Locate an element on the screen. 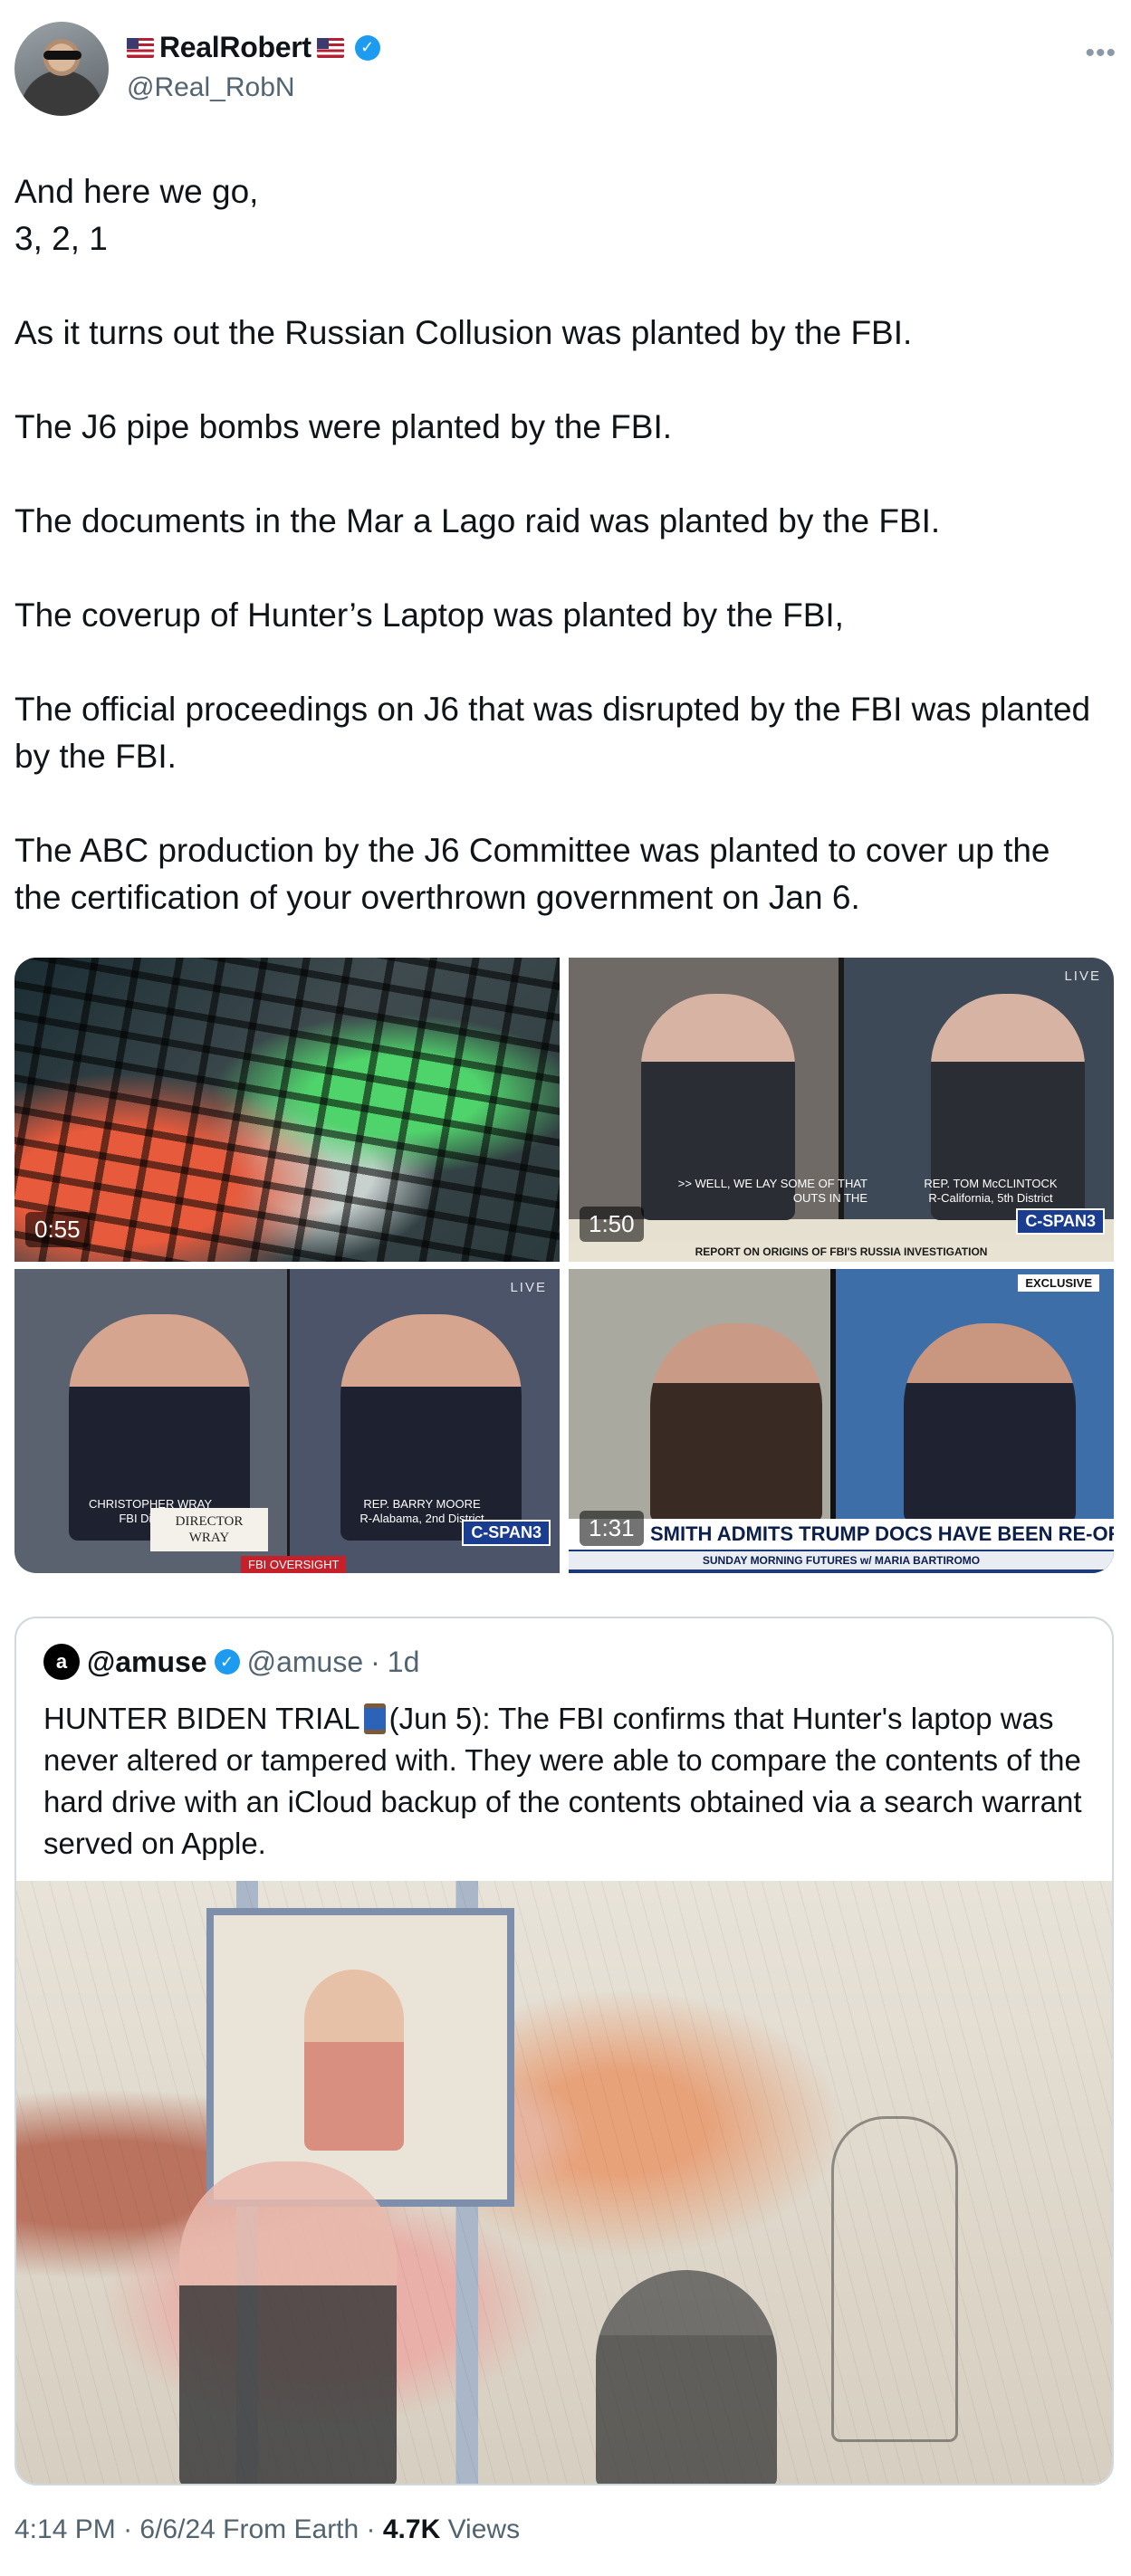  views-count: 4.7K is located at coordinates (411, 2529).